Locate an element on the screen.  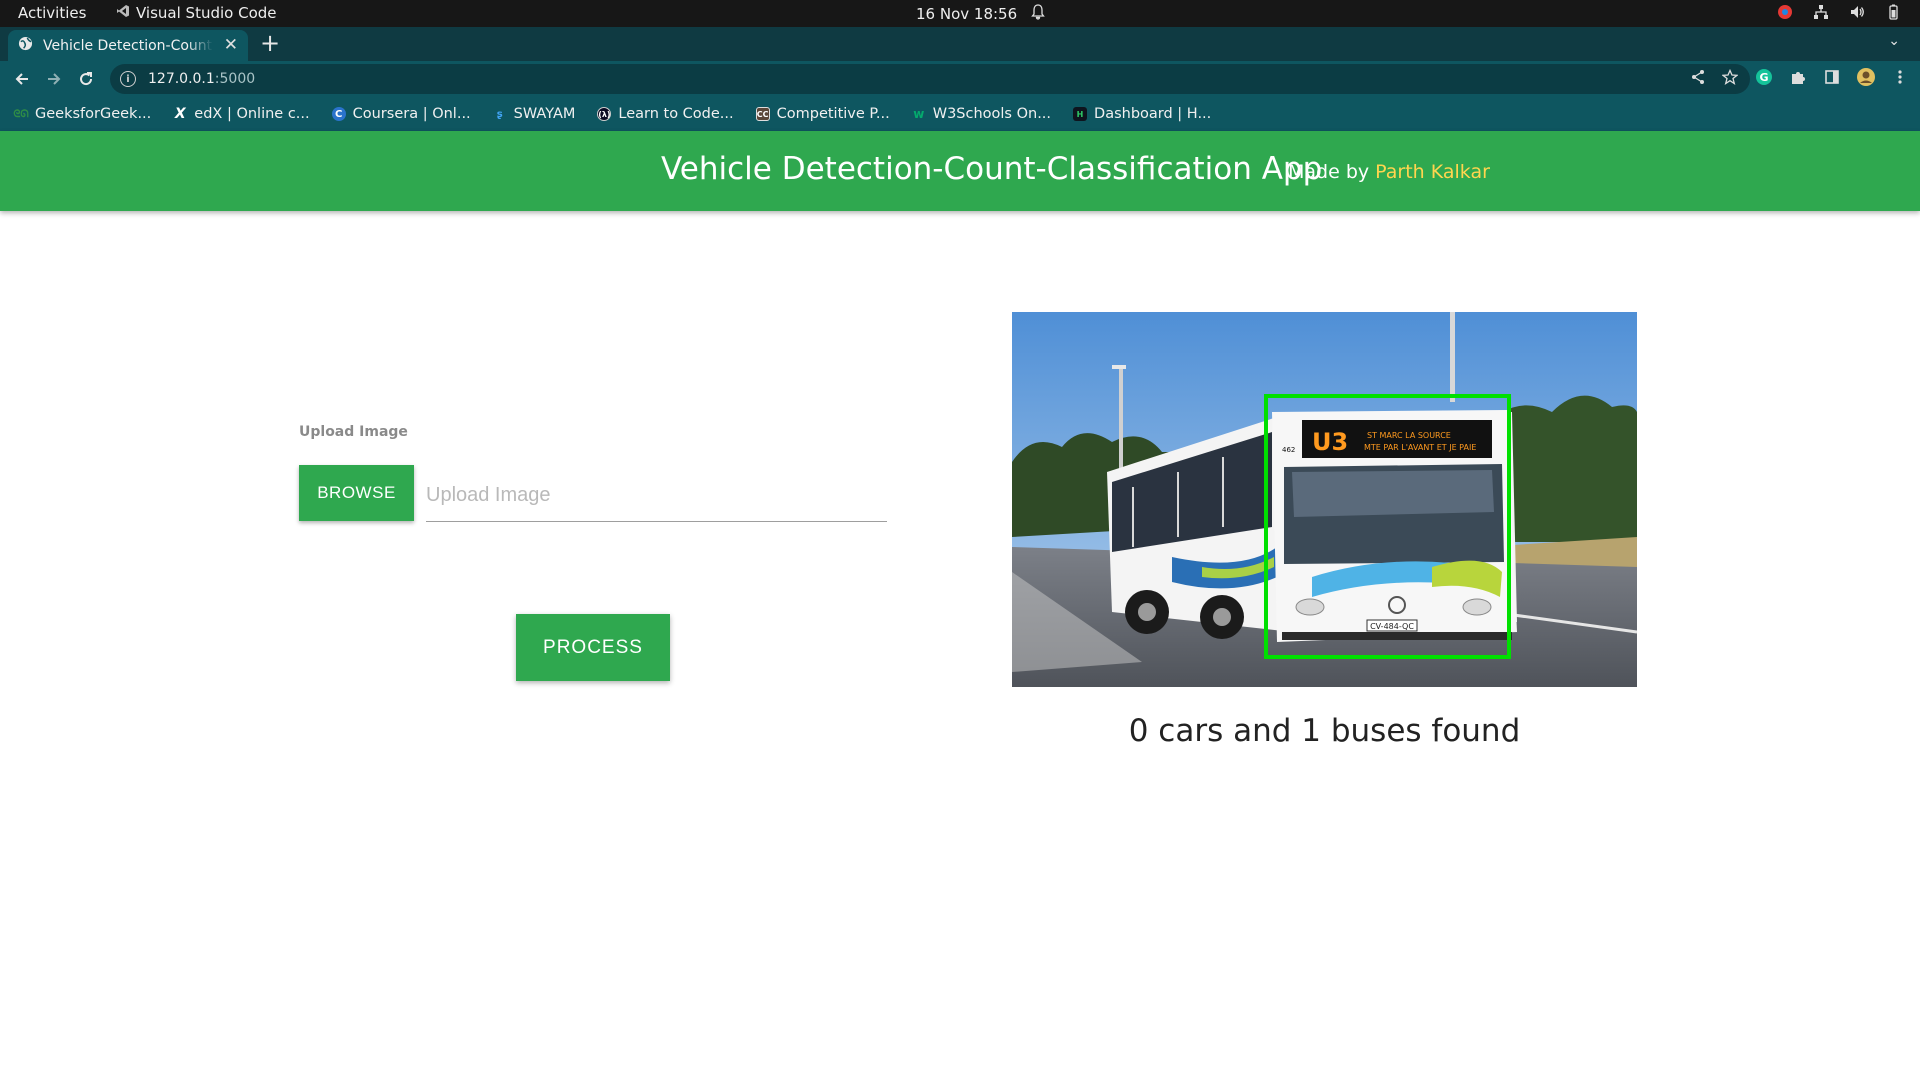
bus-route-number: U3 is located at coordinates (1330, 442).